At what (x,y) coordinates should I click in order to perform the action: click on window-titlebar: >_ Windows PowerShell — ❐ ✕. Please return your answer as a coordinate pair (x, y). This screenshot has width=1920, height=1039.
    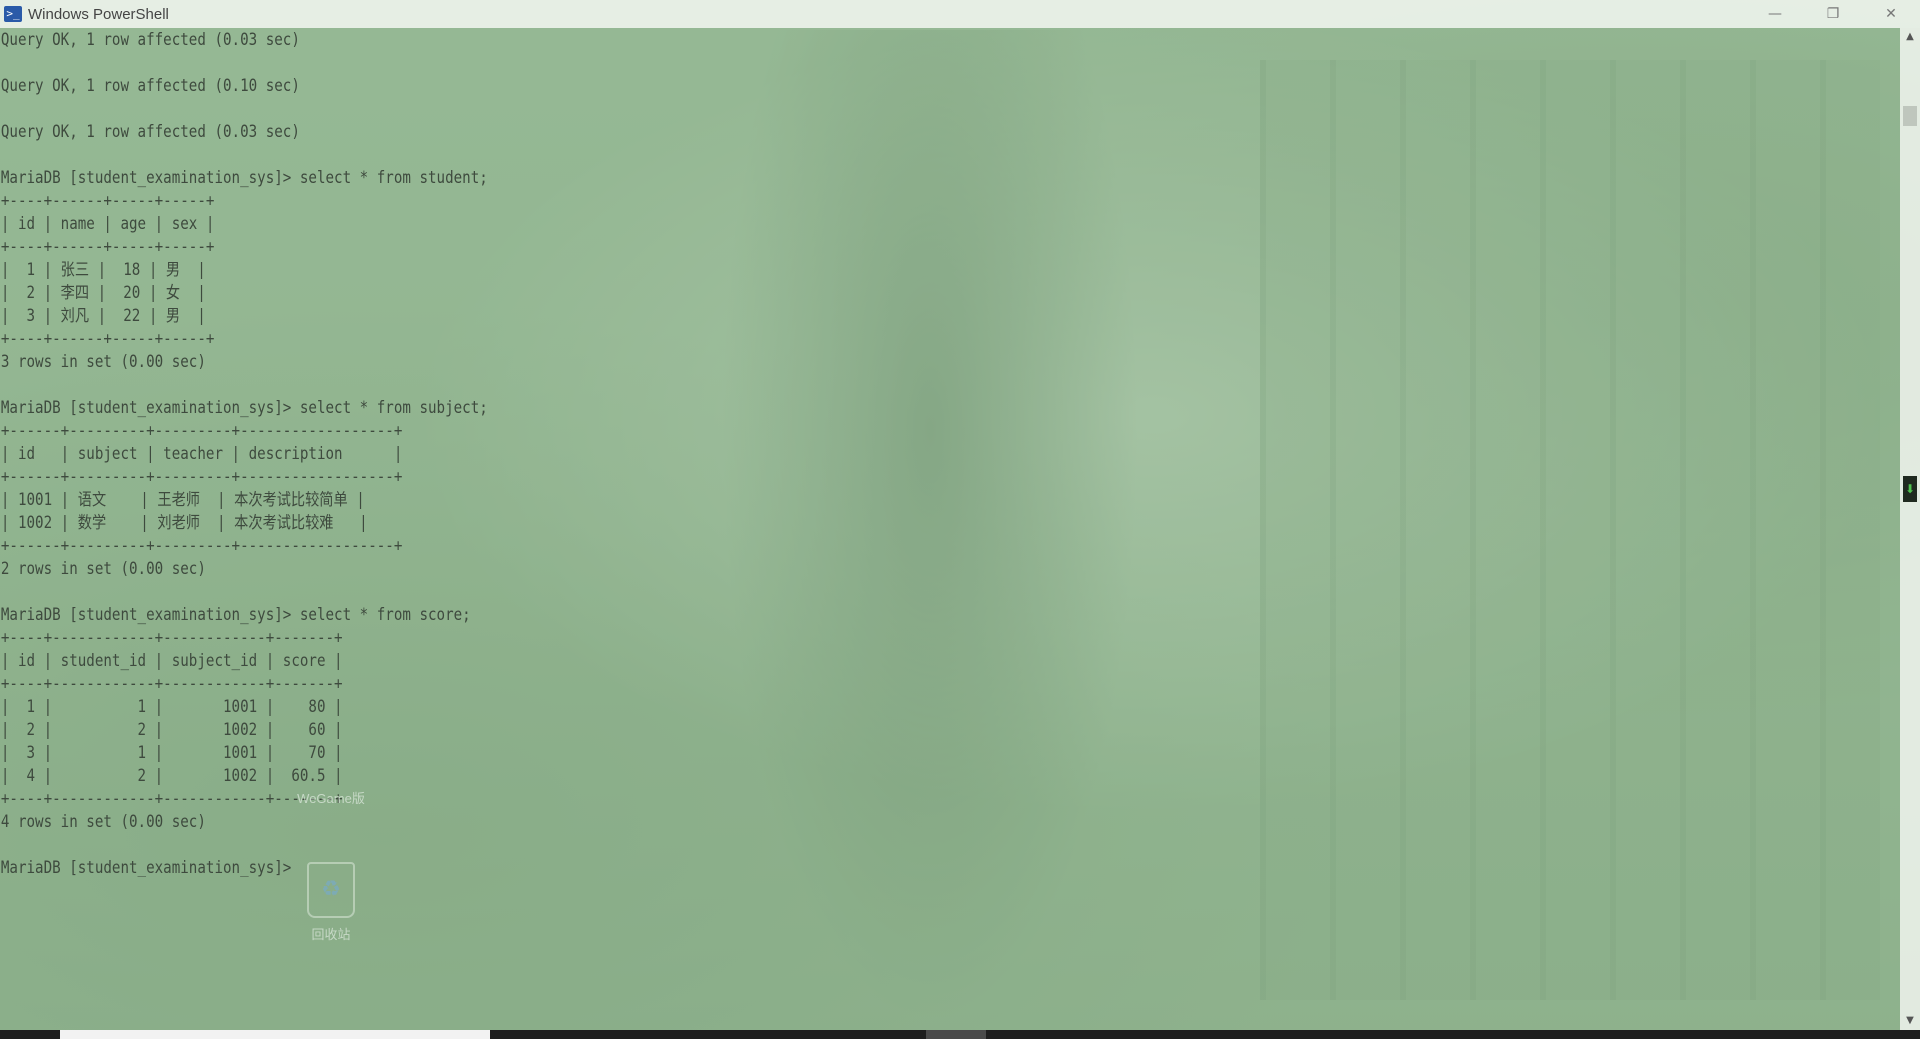
    Looking at the image, I should click on (960, 14).